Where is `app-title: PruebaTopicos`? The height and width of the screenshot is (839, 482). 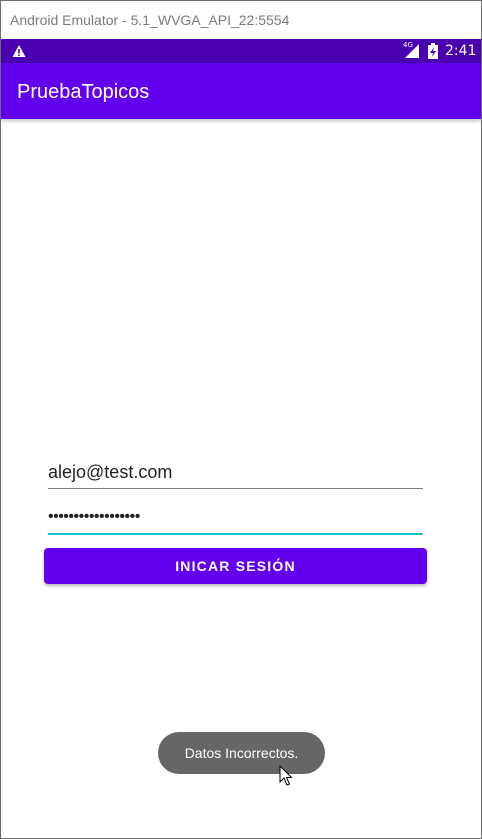
app-title: PruebaTopicos is located at coordinates (83, 92).